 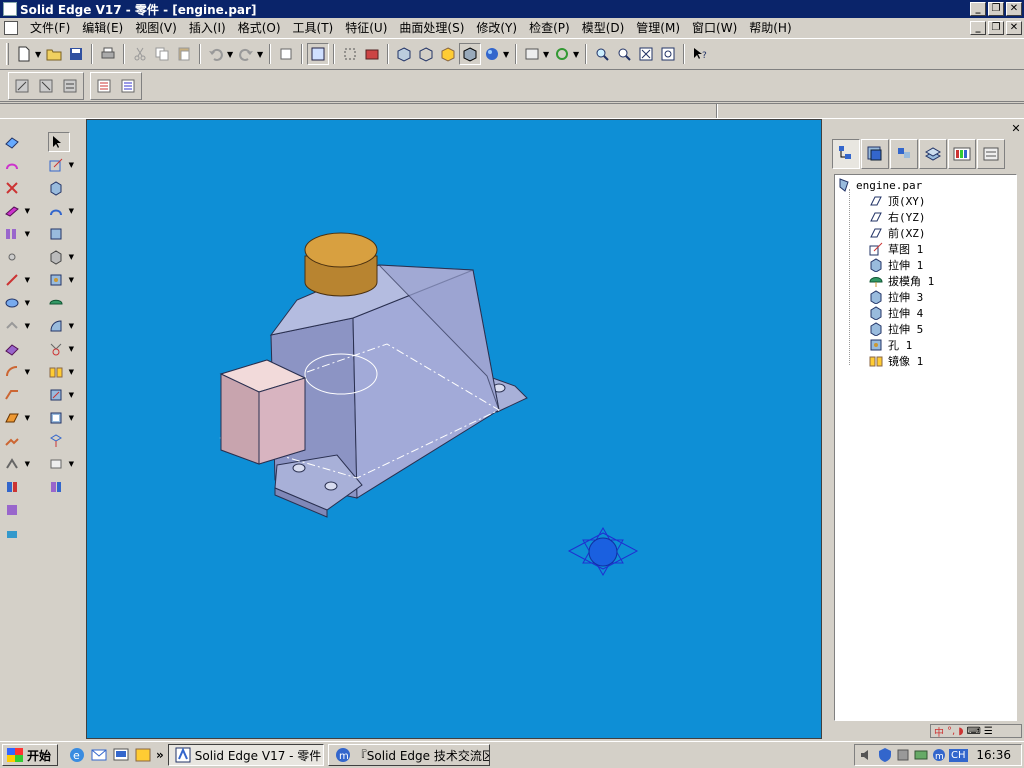 I want to click on tree-item-mirror-1: 镜像 1, so click(x=925, y=361).